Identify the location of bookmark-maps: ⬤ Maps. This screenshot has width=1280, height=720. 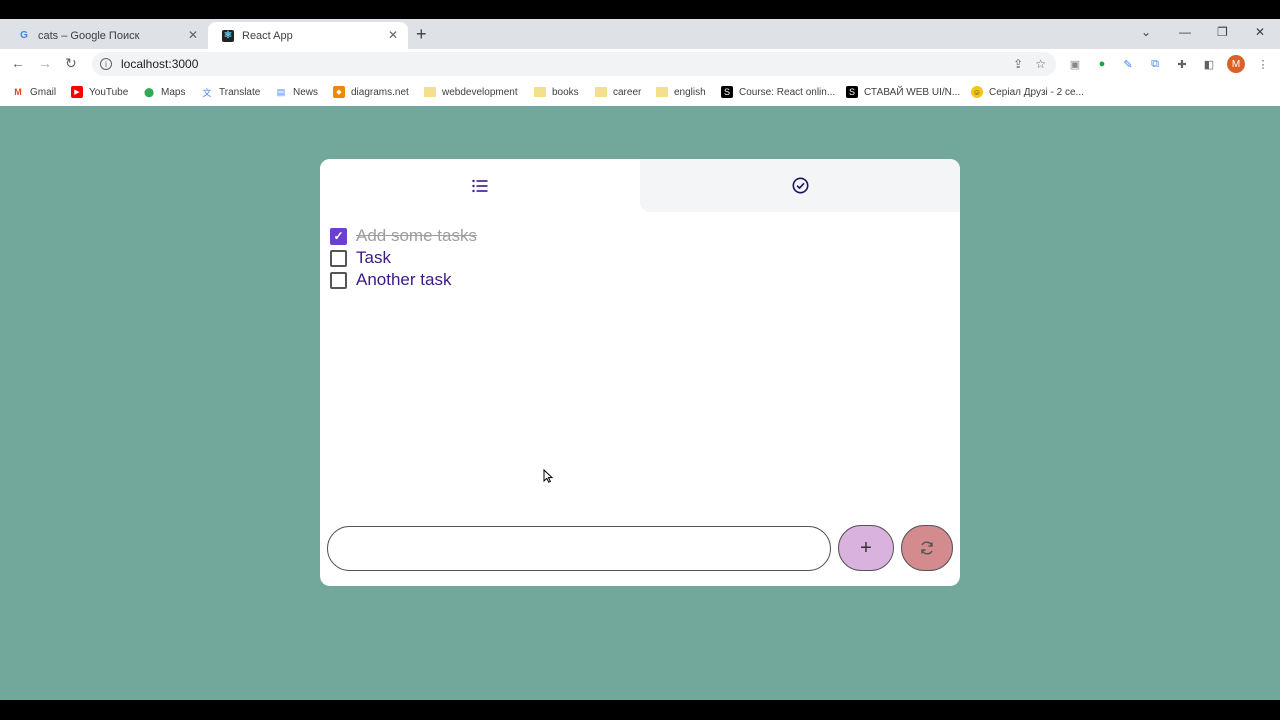
(164, 92).